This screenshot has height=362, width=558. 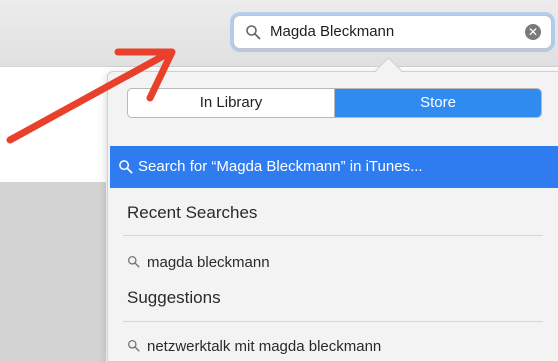 I want to click on scope-store: Store, so click(x=438, y=103).